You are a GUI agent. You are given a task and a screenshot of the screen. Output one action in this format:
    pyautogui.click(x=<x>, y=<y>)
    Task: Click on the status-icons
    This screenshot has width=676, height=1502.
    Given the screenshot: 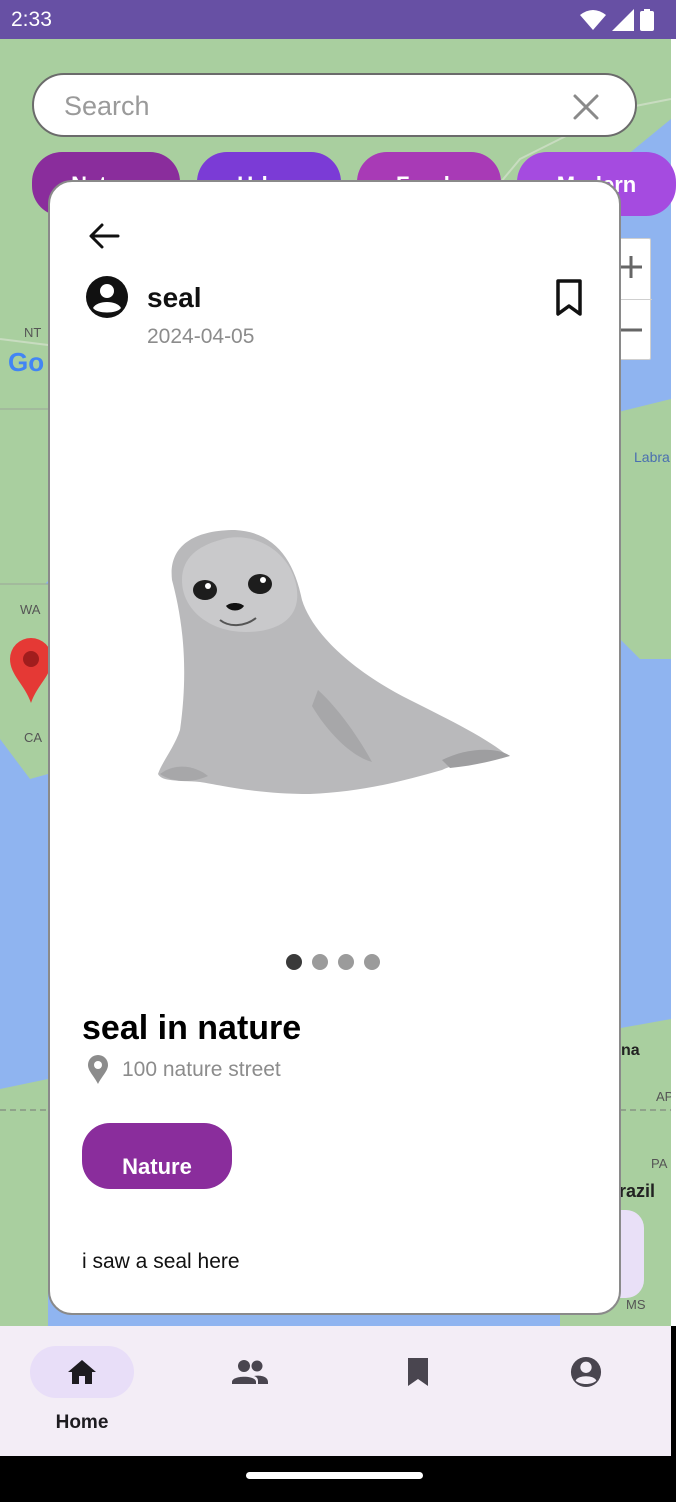 What is the action you would take?
    pyautogui.click(x=617, y=20)
    